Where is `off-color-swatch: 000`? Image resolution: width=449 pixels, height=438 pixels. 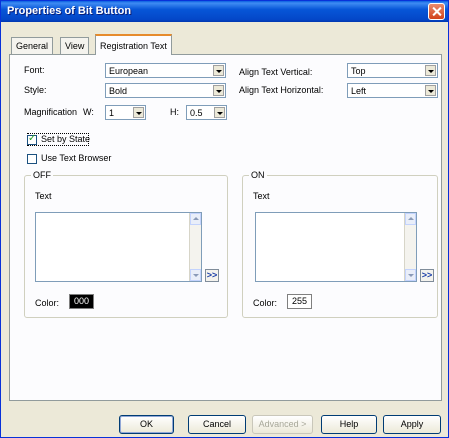
off-color-swatch: 000 is located at coordinates (81, 301).